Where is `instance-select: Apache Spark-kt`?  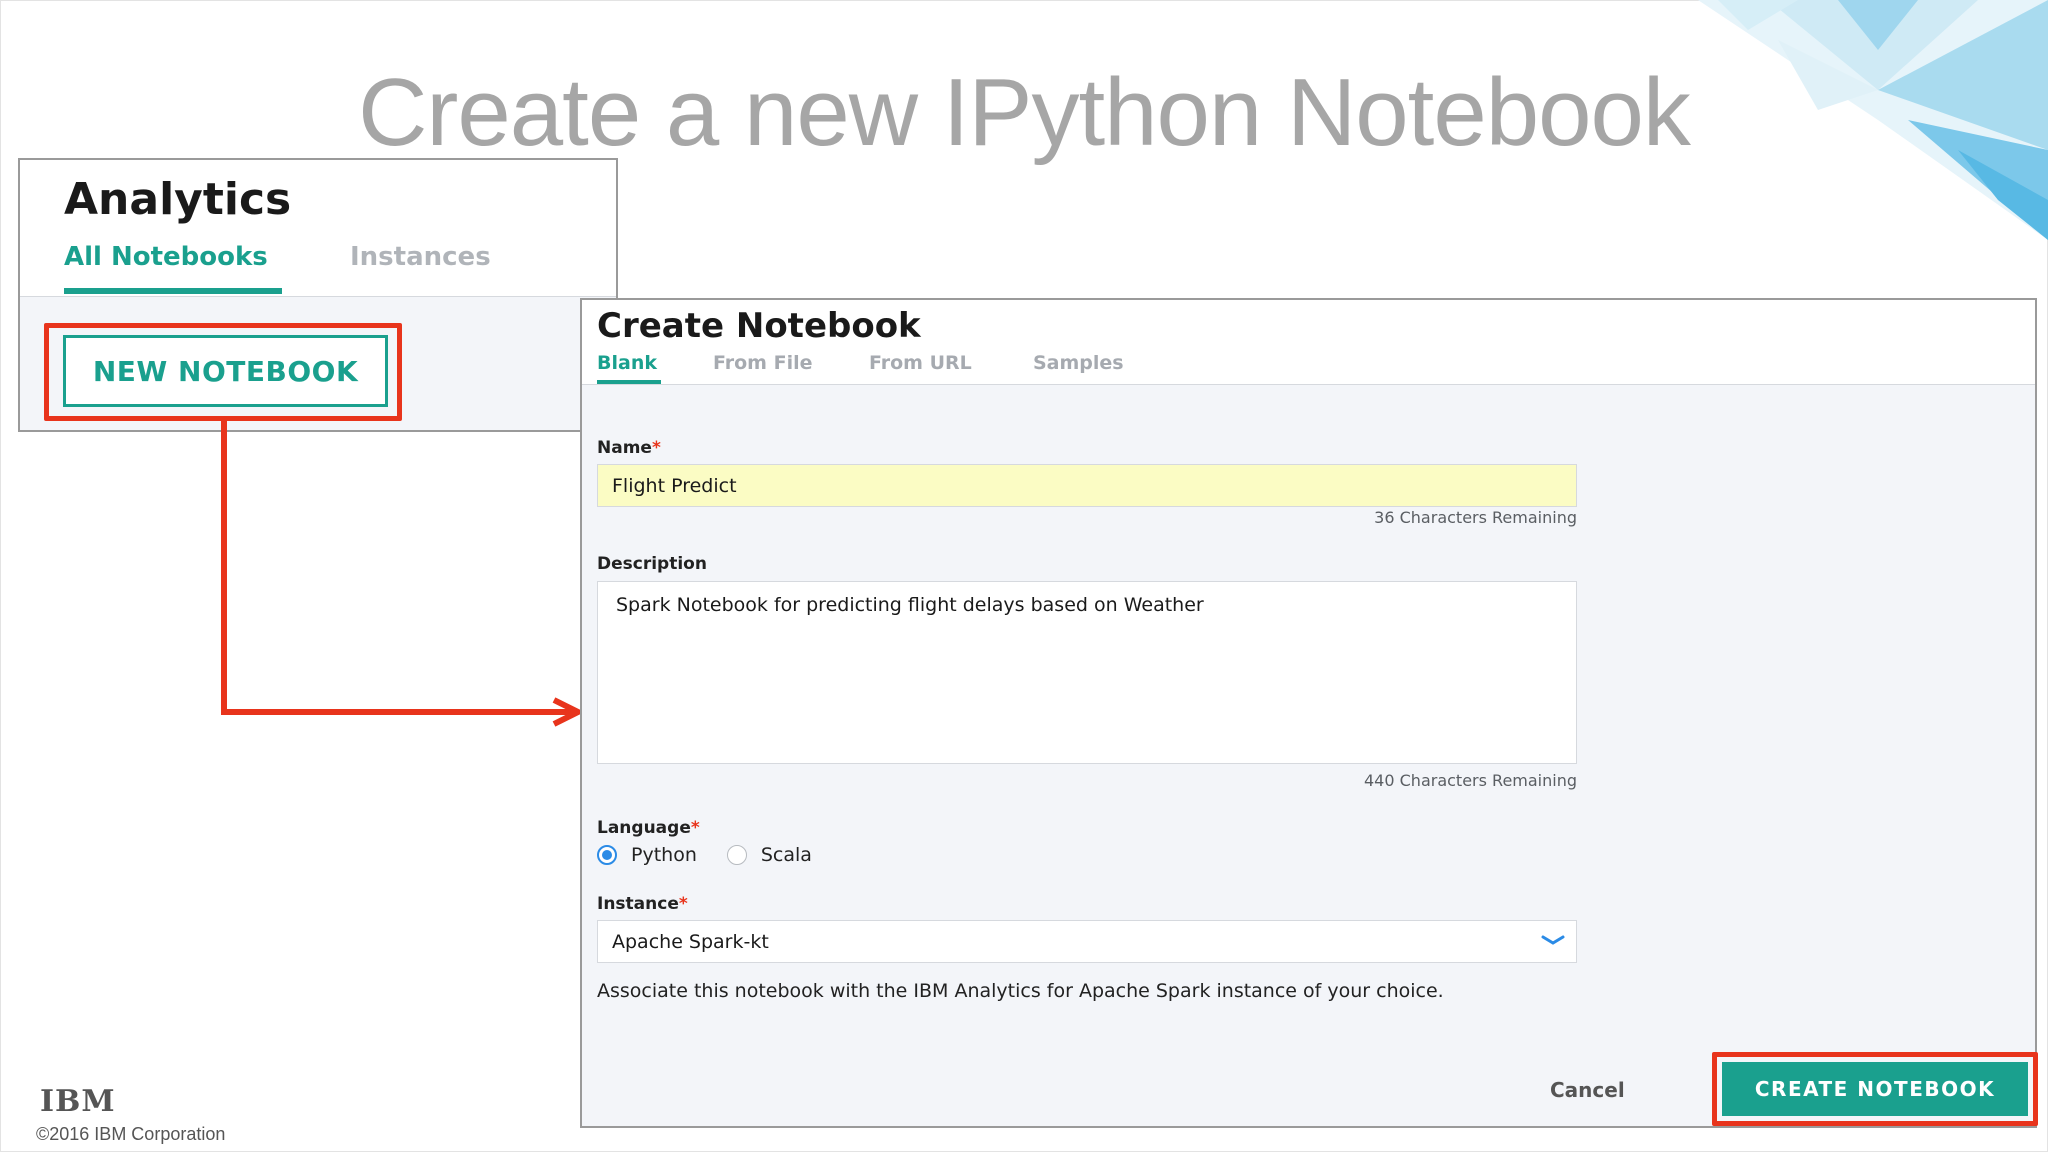
instance-select: Apache Spark-kt is located at coordinates (1087, 941).